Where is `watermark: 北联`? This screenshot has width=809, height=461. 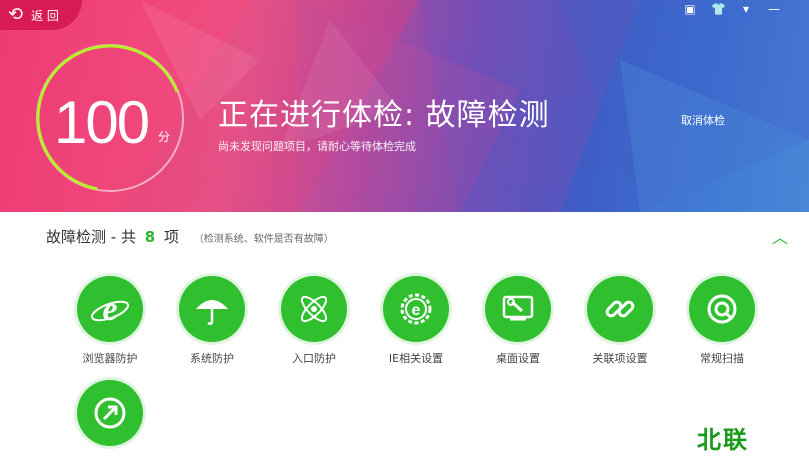 watermark: 北联 is located at coordinates (723, 440).